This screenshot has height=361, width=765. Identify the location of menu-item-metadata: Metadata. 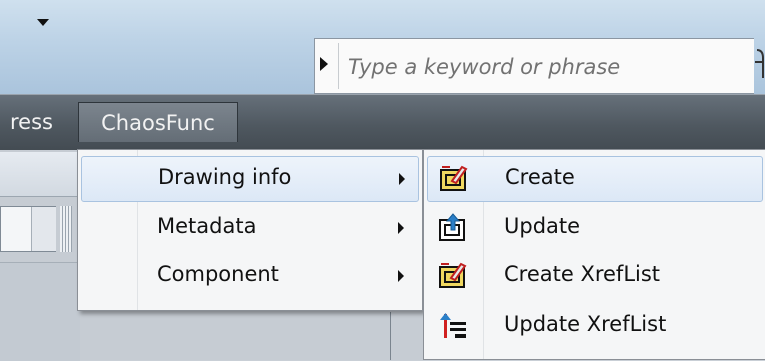
(250, 229).